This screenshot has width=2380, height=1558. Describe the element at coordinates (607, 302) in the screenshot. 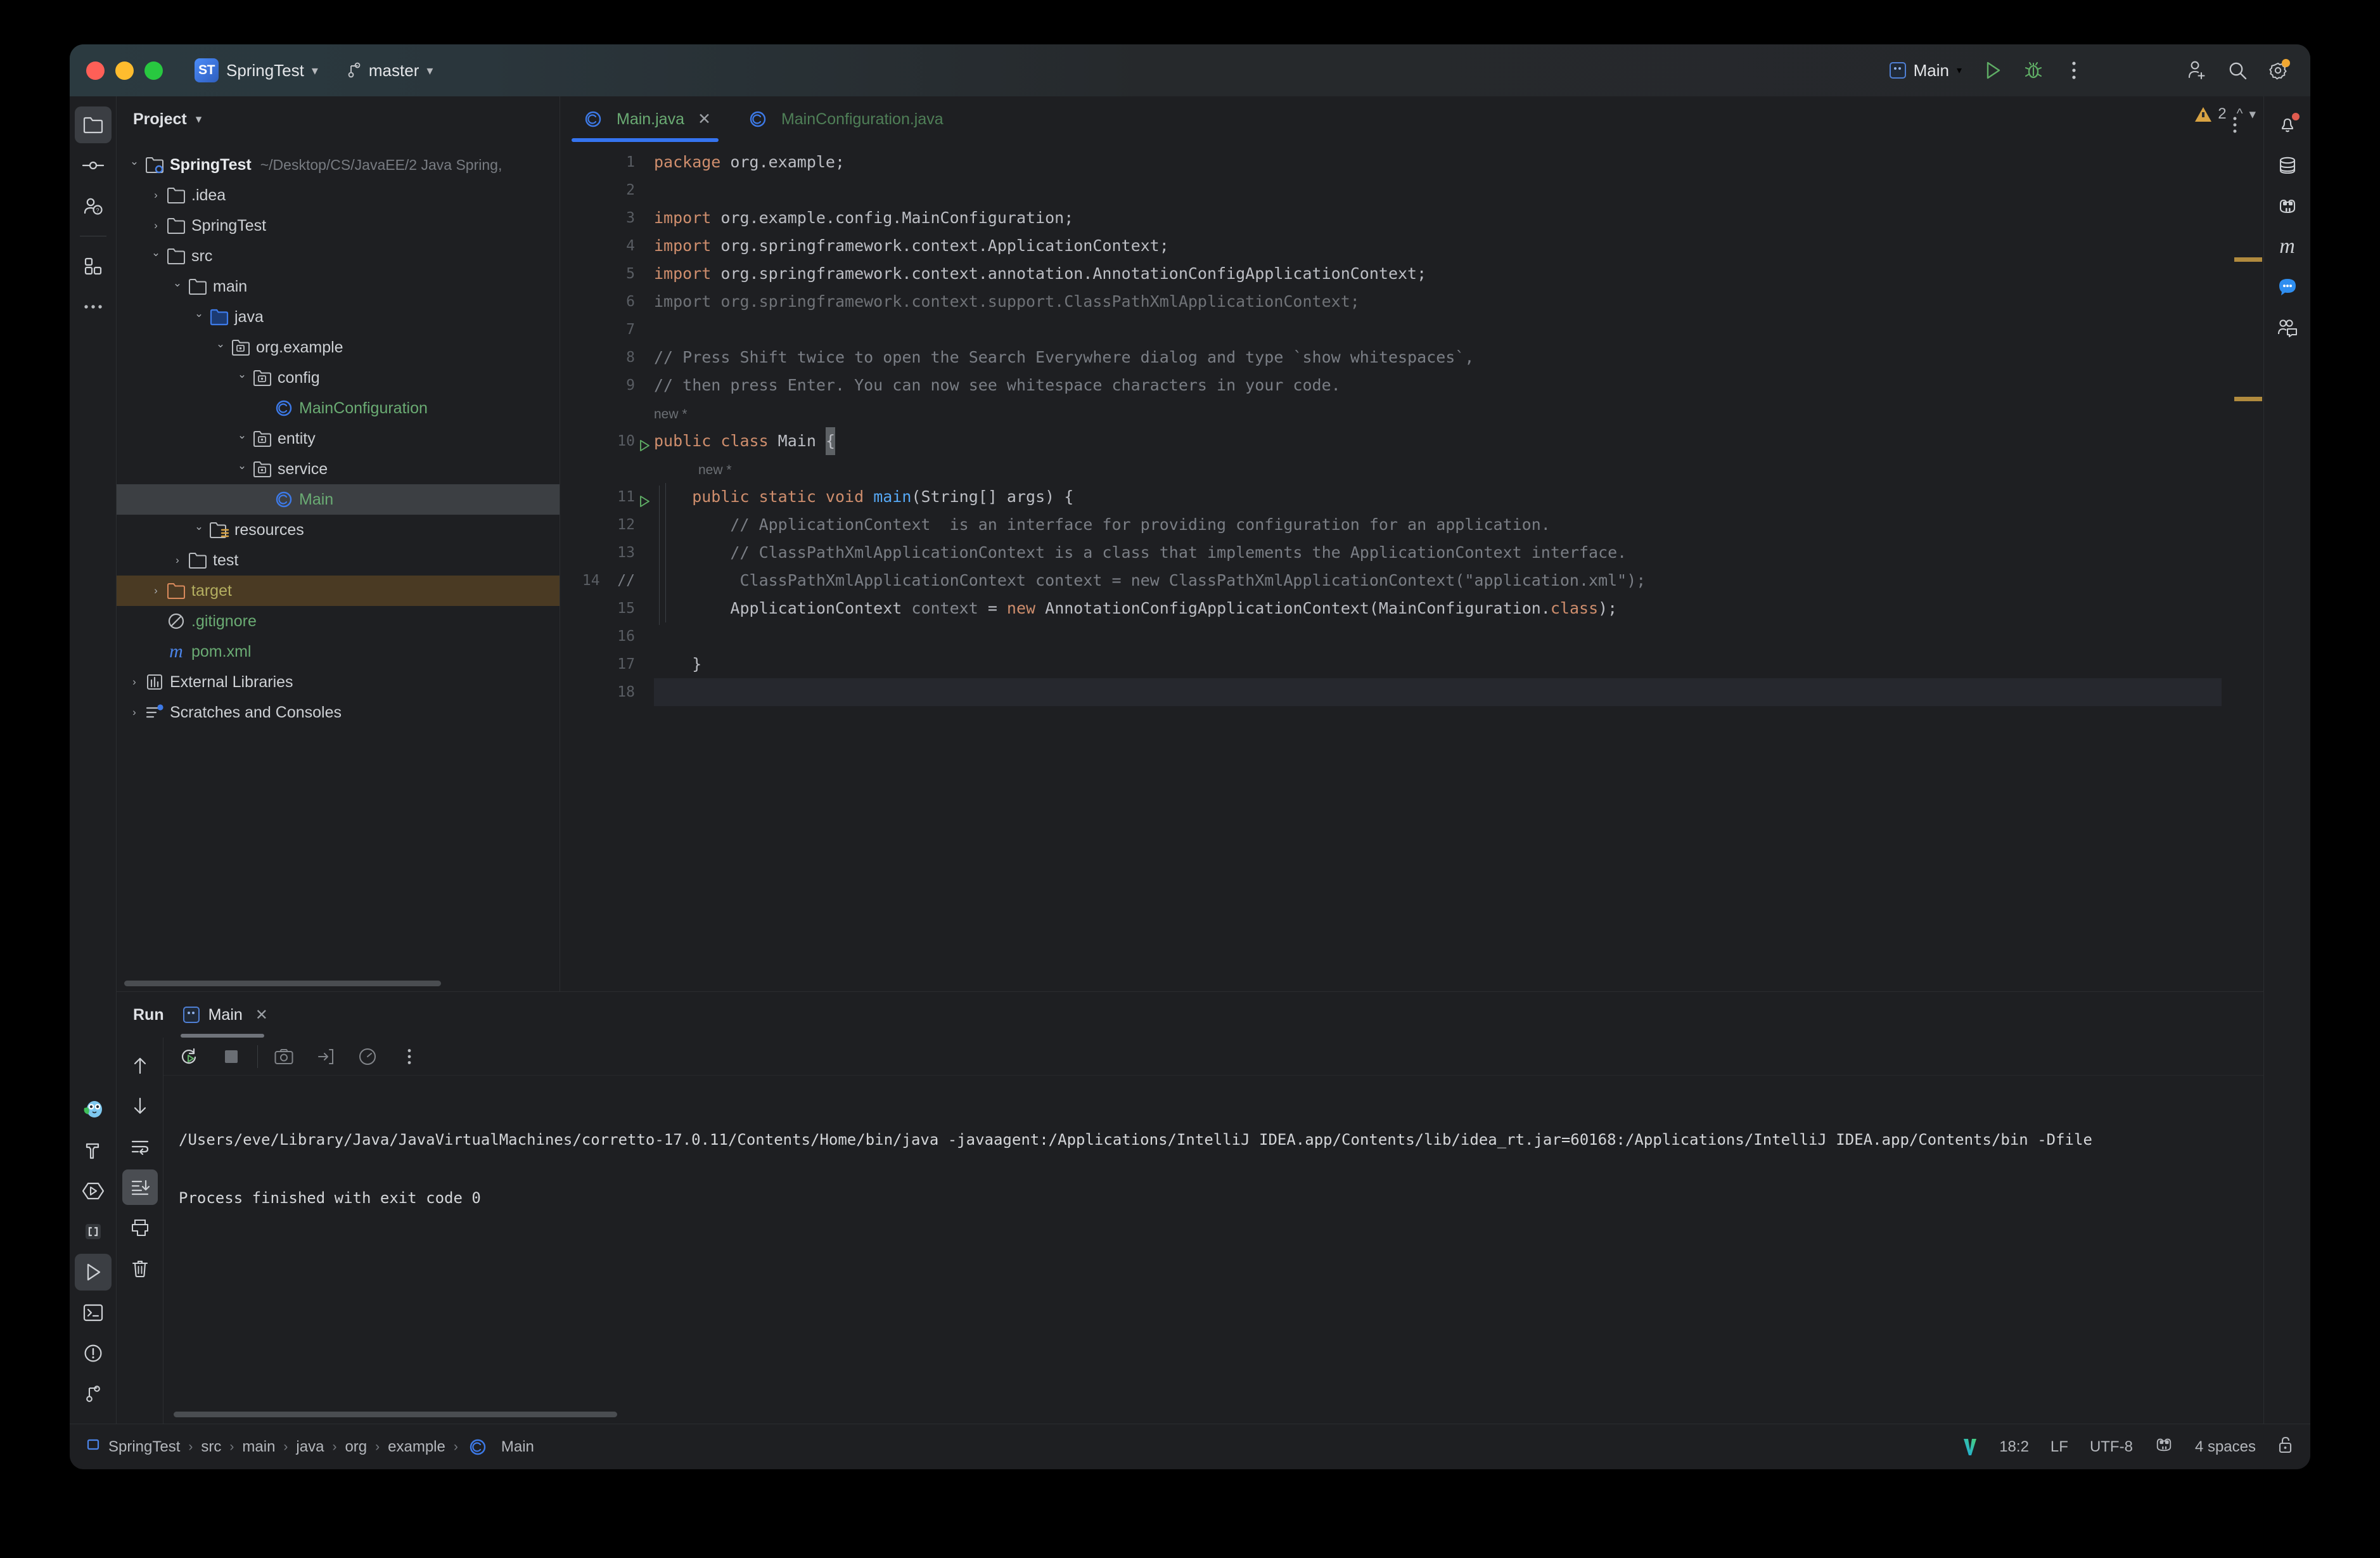

I see `gutter-line: 6` at that location.